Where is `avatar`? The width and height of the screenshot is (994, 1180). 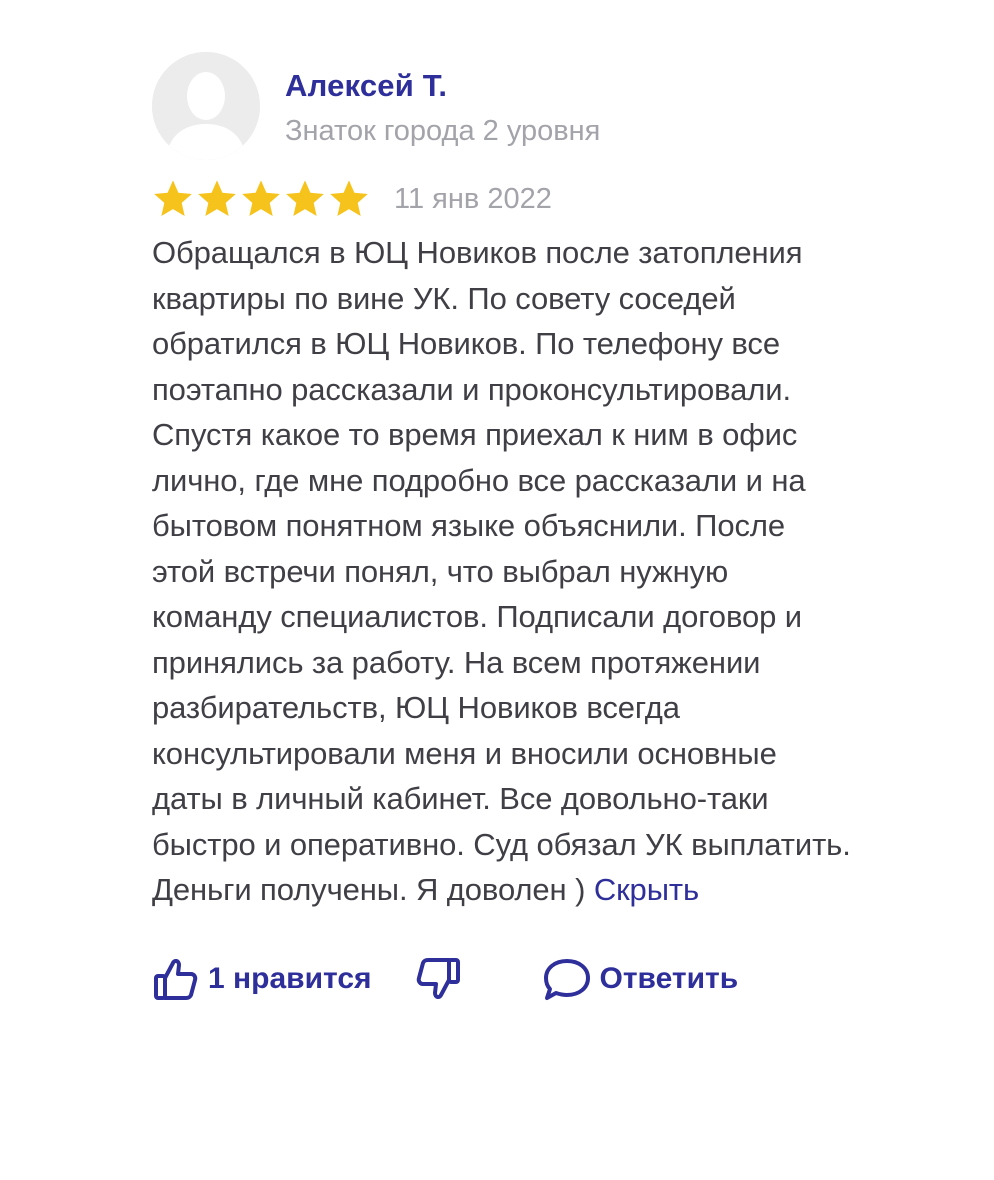
avatar is located at coordinates (206, 106).